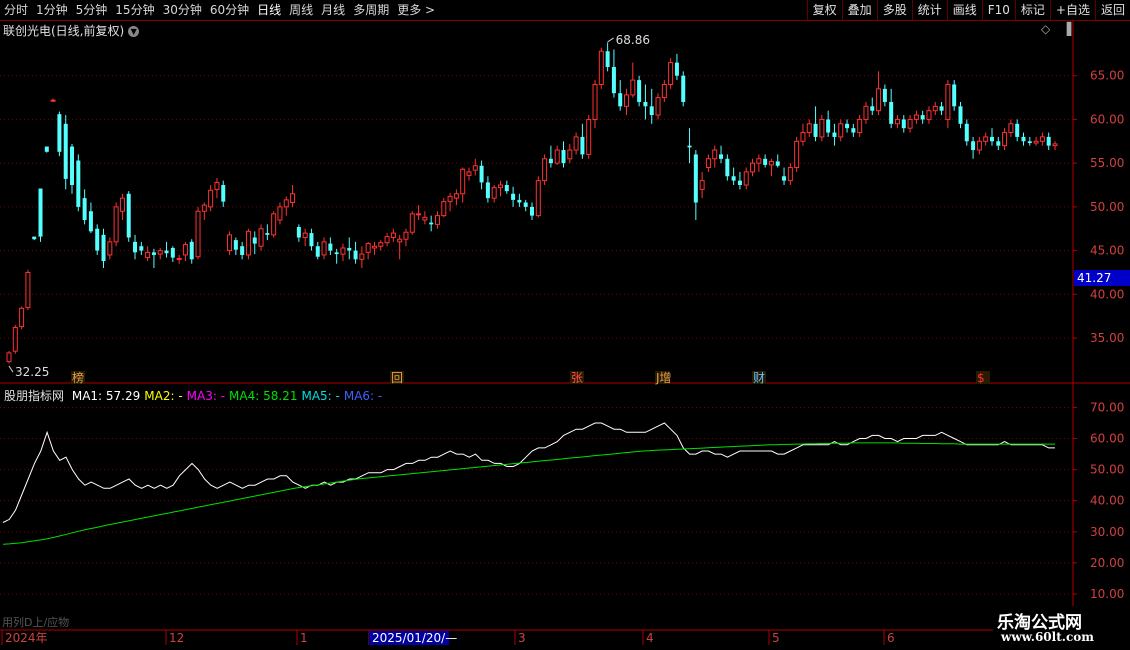 This screenshot has height=650, width=1130. I want to click on y-tick-label: 40.00, so click(1107, 294).